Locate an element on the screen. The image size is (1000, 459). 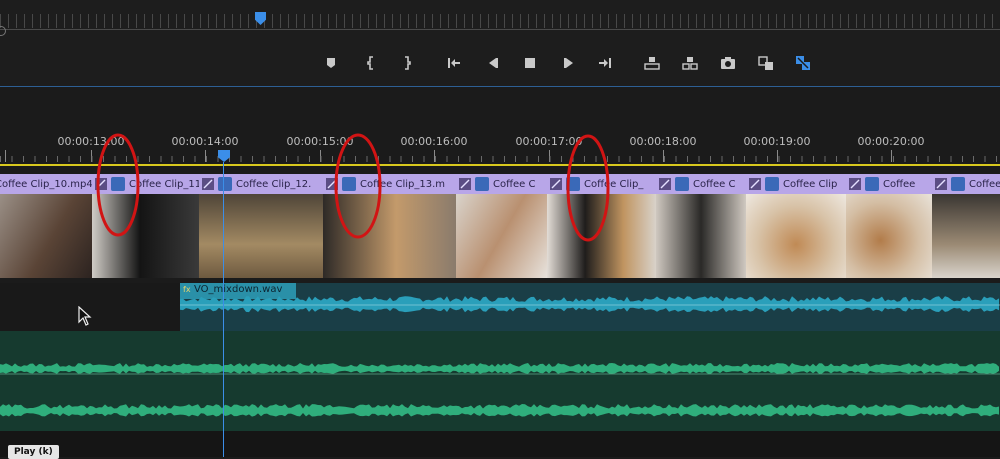
vo-waveform is located at coordinates (590, 304).